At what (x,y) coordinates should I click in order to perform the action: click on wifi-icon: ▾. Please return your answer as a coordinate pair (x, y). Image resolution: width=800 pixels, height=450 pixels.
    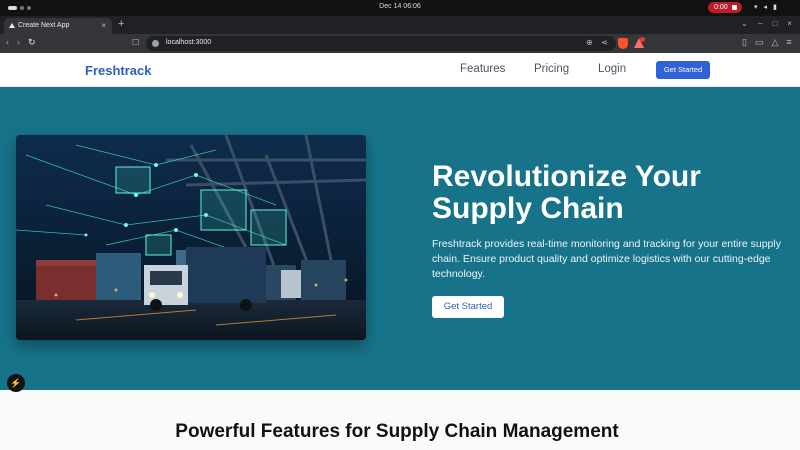
    Looking at the image, I should click on (756, 7).